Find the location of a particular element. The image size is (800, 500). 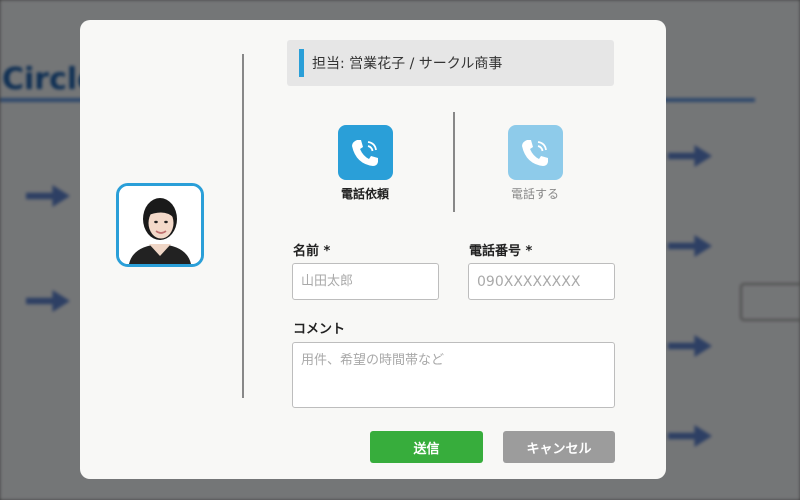

cancel-button: キャンセル is located at coordinates (559, 447).